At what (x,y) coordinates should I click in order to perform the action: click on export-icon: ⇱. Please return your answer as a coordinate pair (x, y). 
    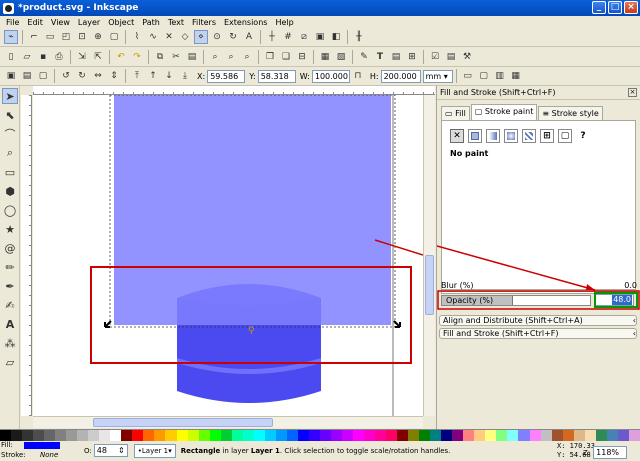
    Looking at the image, I should click on (98, 57).